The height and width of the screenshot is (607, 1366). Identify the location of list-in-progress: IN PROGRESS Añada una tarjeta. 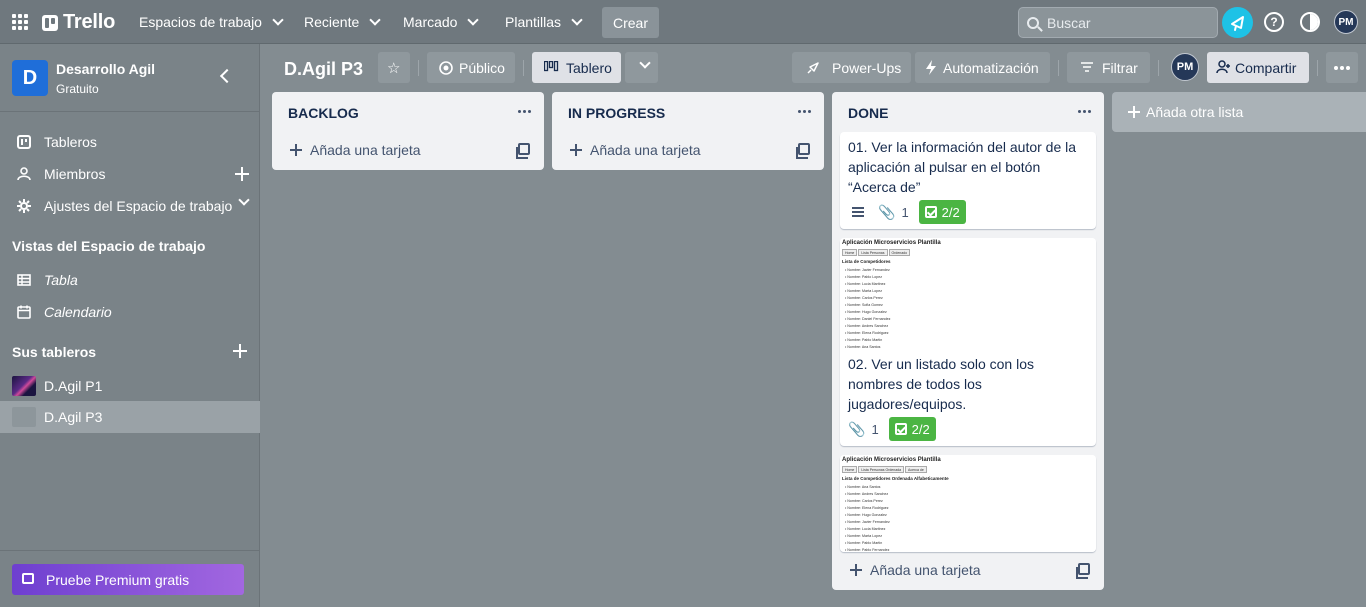
(688, 131).